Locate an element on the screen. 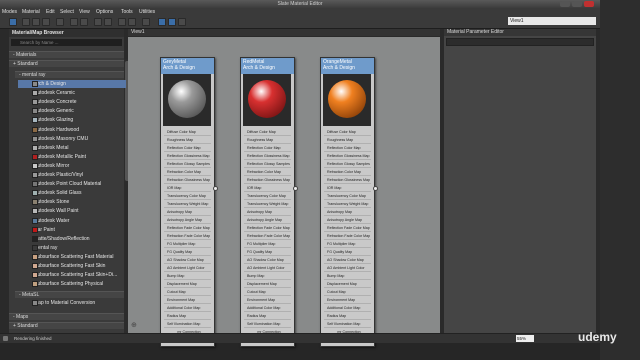 The width and height of the screenshot is (640, 360). list-item: Autodesk Wall Paint is located at coordinates (72, 211).